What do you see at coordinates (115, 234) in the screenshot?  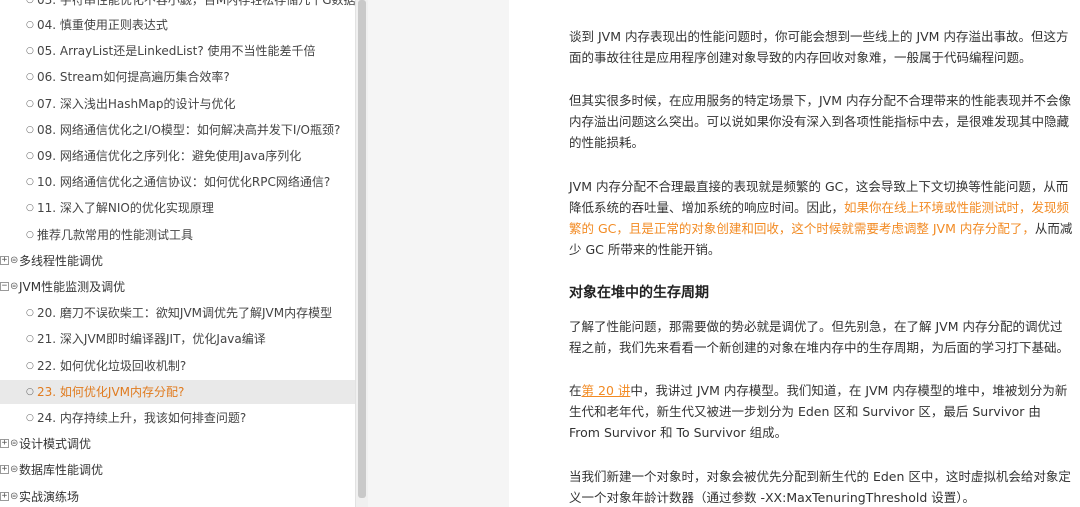 I see `sidebar-item-label: 推荐几款常用的性能测试工具` at bounding box center [115, 234].